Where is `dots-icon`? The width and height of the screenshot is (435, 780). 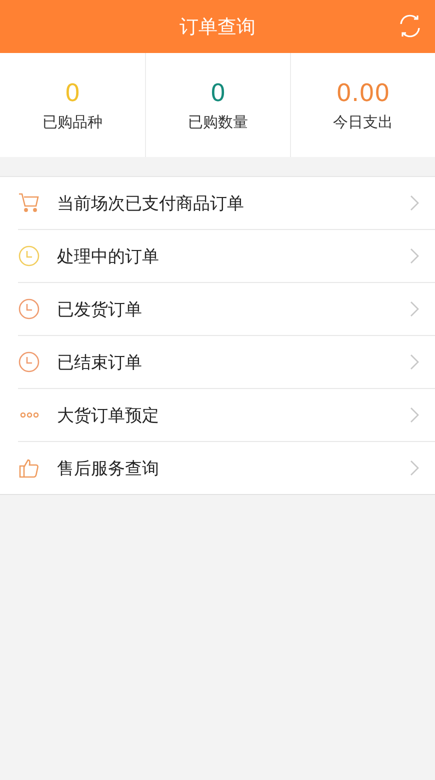
dots-icon is located at coordinates (29, 415).